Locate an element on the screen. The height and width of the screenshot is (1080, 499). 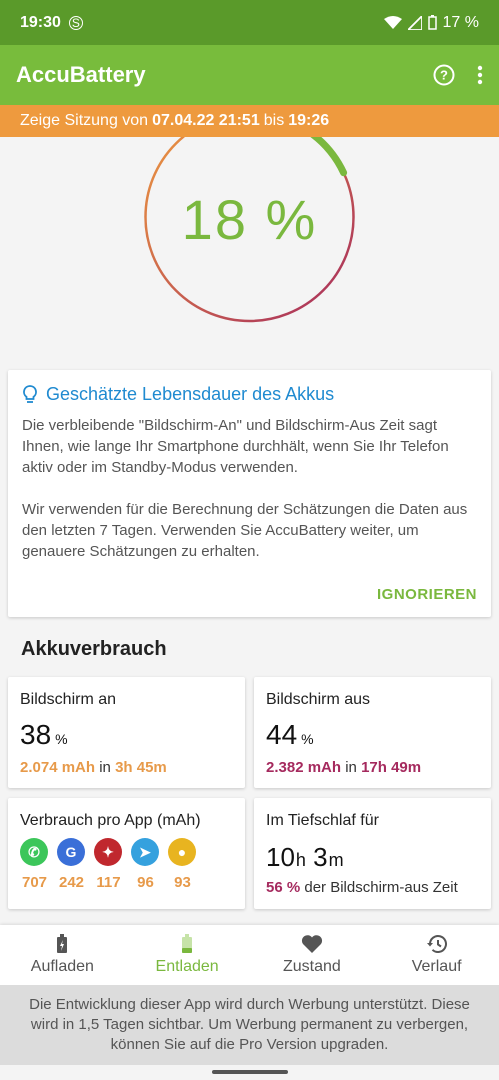
deep-sleep-suffix: der Bildschirm-aus Zeit is located at coordinates (381, 887).